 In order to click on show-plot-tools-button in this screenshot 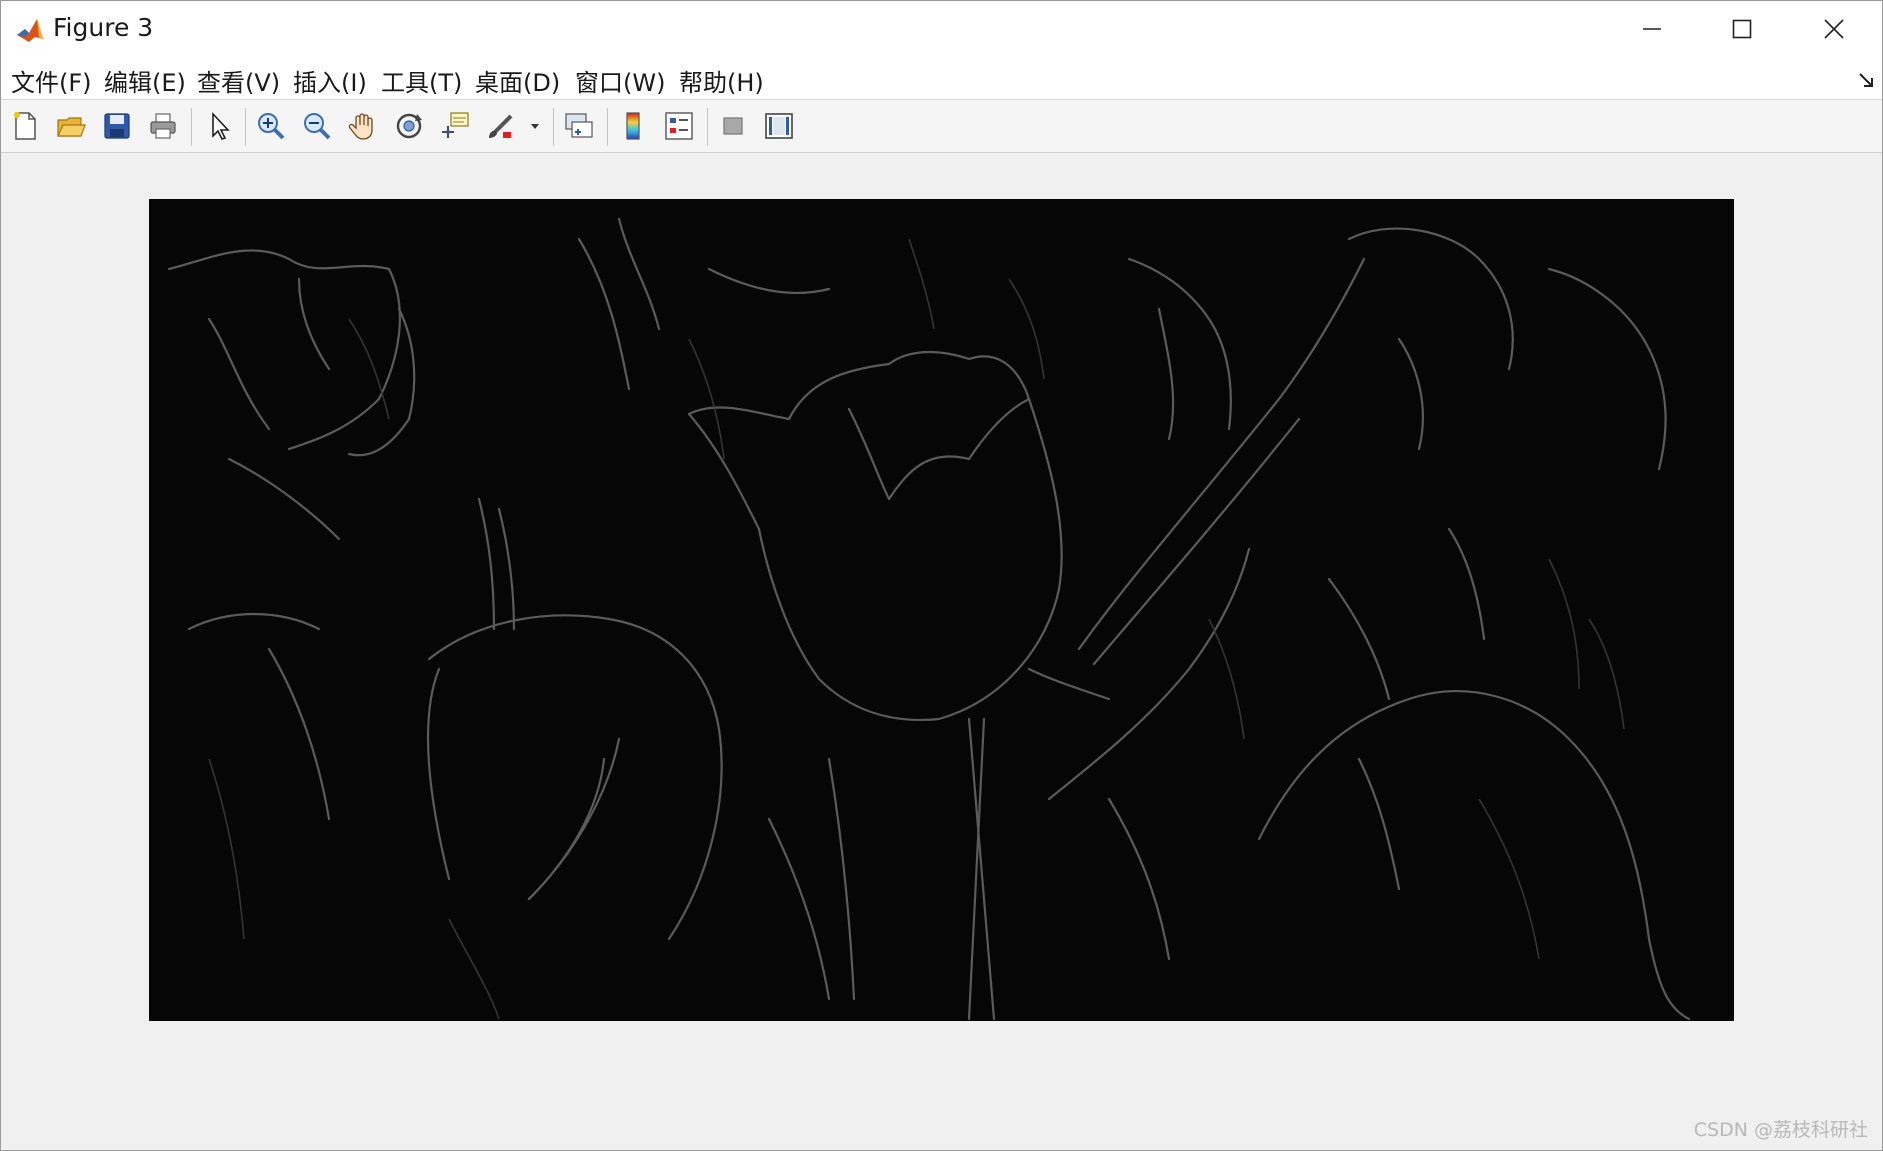, I will do `click(779, 126)`.